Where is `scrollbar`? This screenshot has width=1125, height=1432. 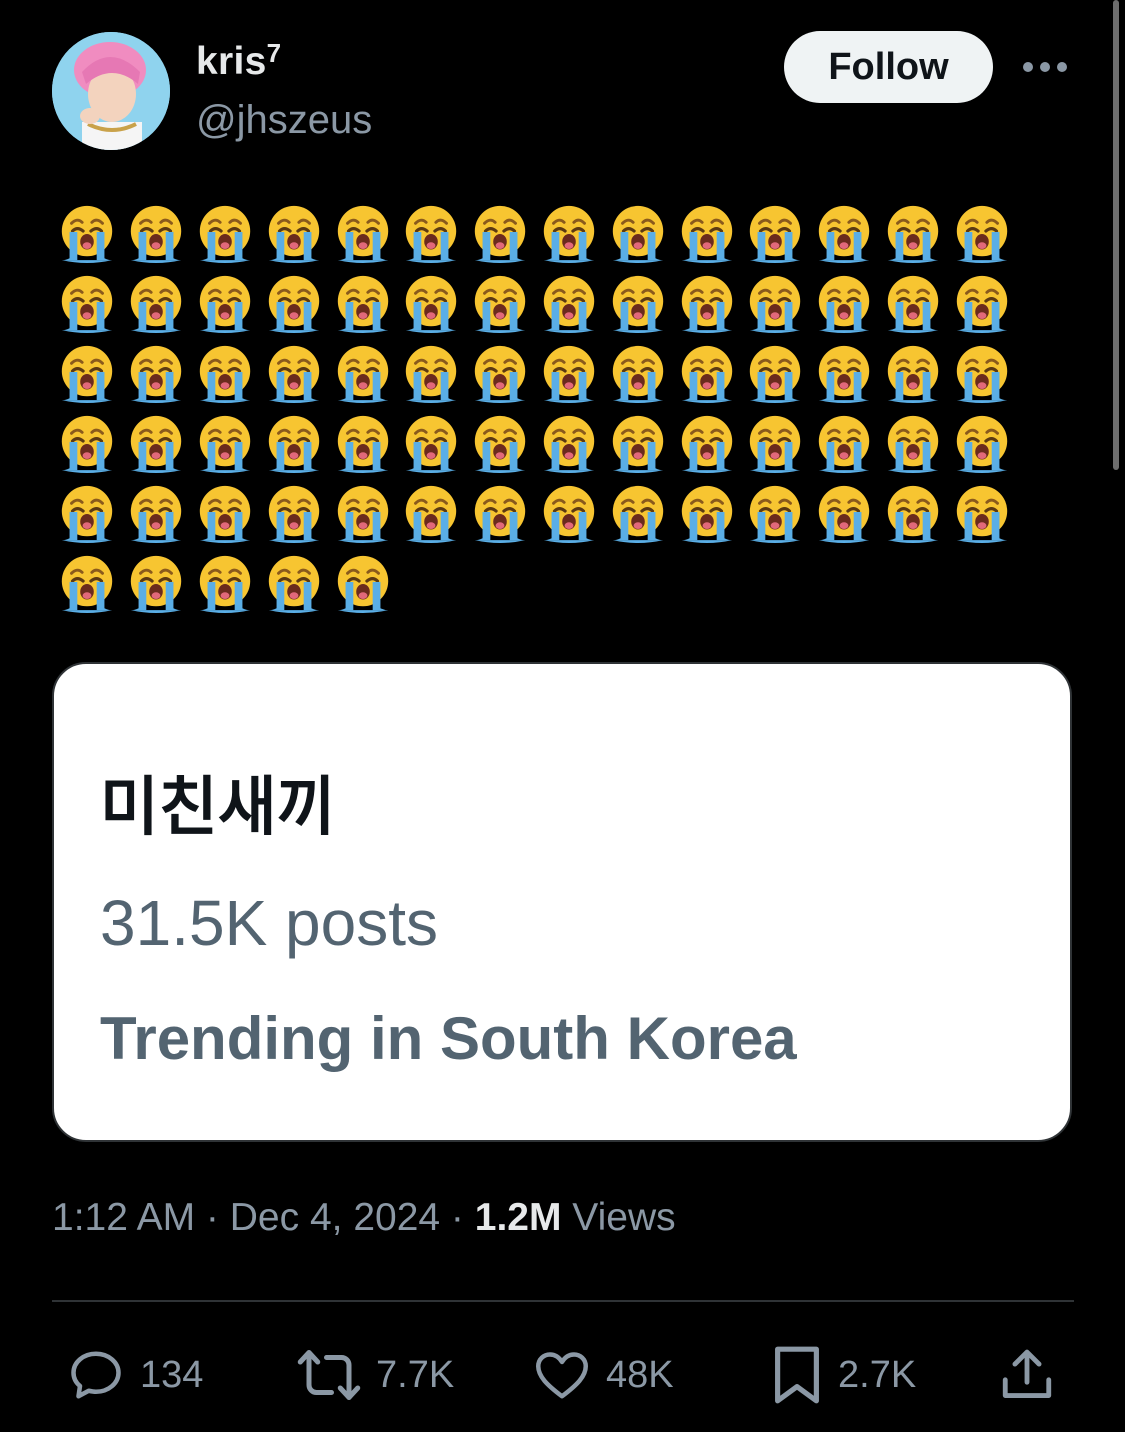 scrollbar is located at coordinates (1116, 235).